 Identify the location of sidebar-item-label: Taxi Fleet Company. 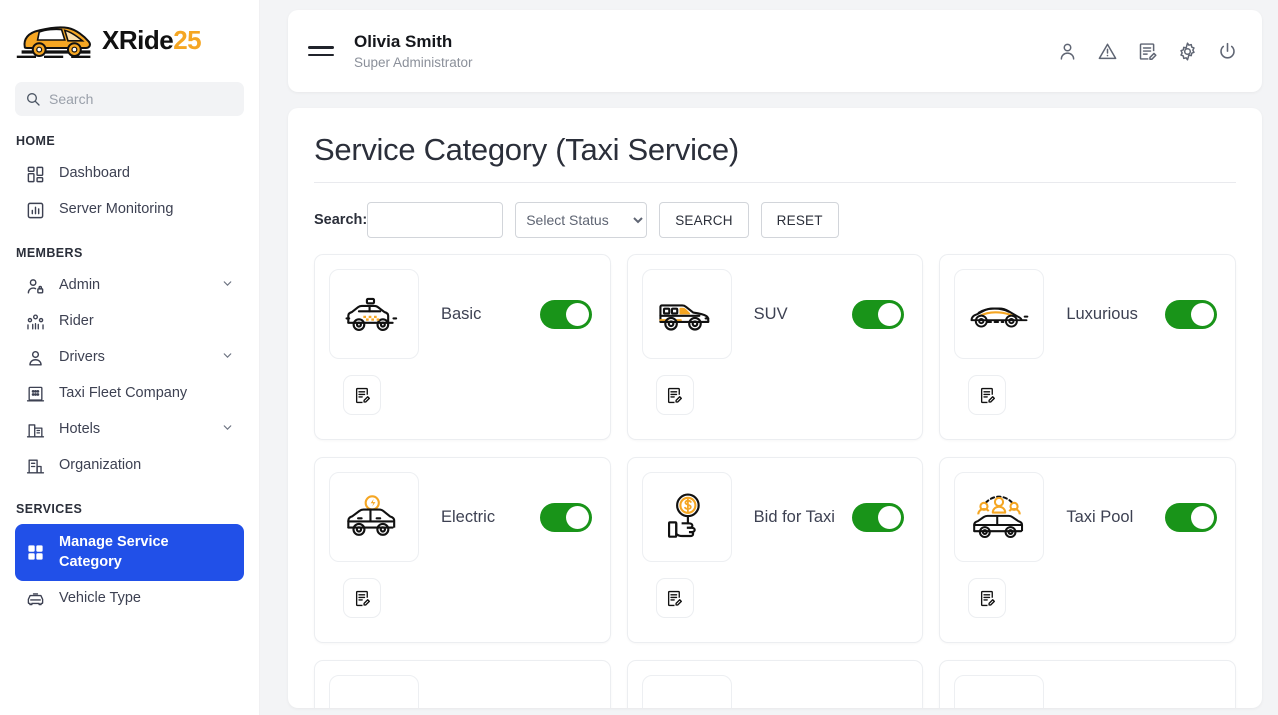
(123, 393).